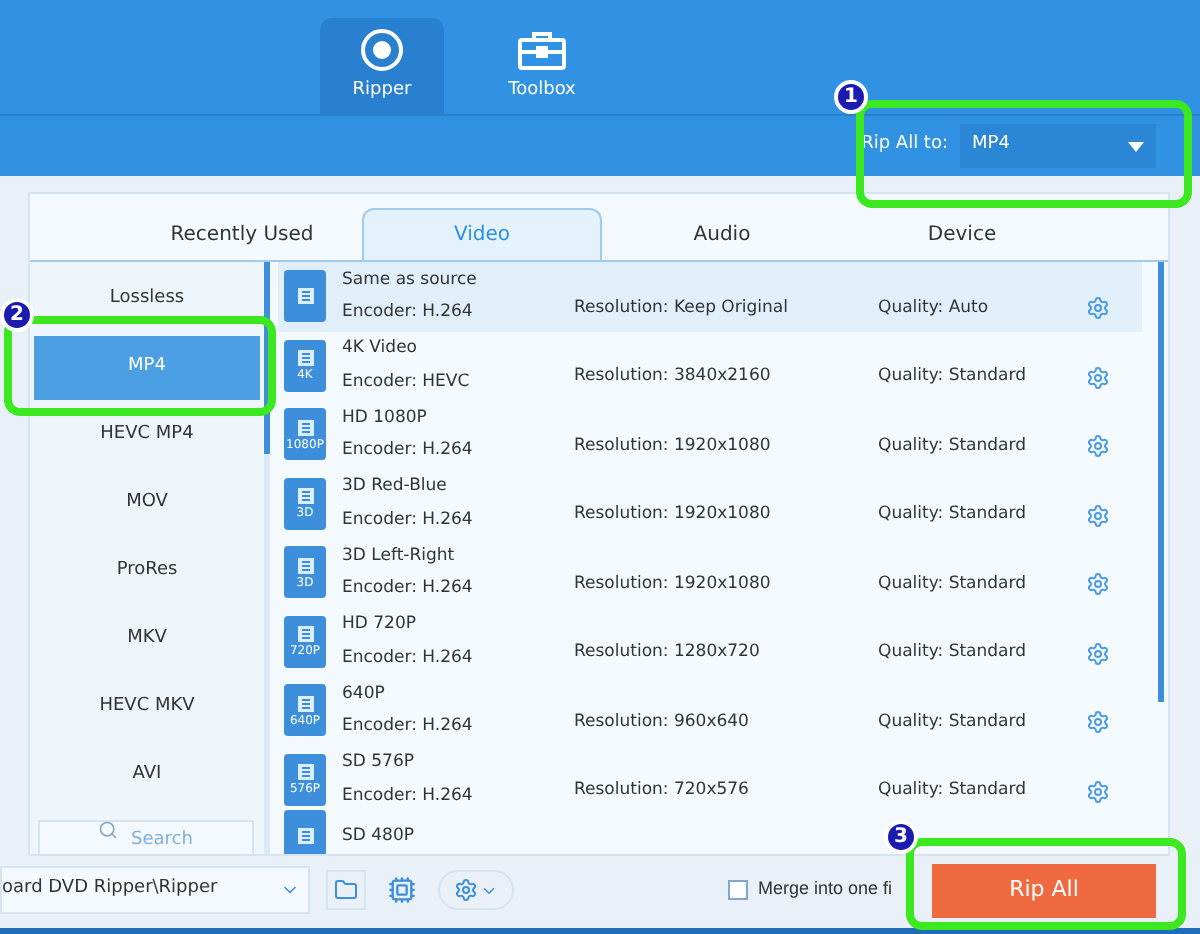 The width and height of the screenshot is (1200, 934). I want to click on format-tab: Recently Used, so click(242, 234).